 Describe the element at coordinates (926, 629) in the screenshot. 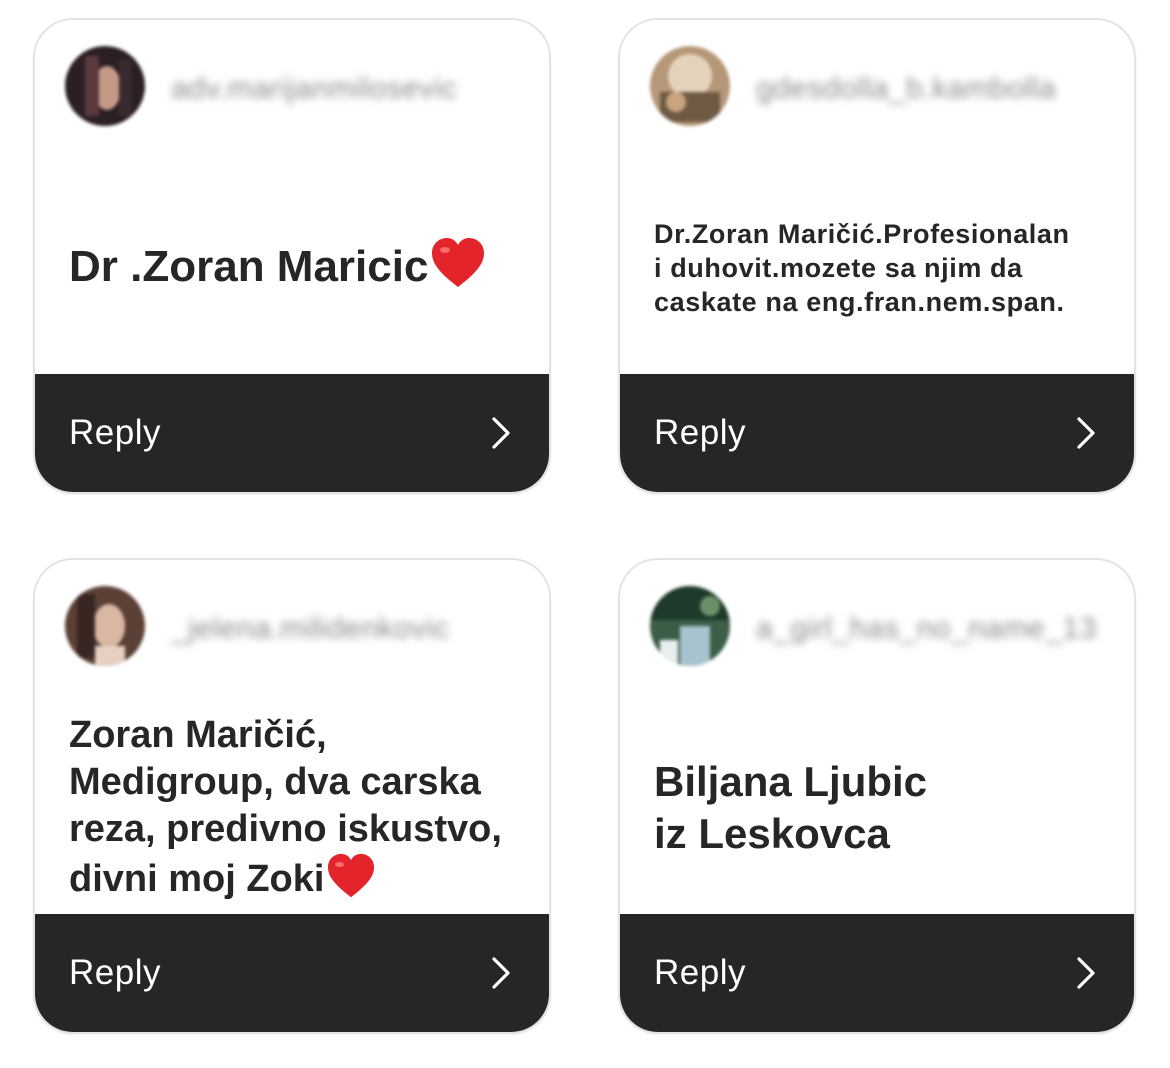

I see `username: a_girl_has_no_name_13` at that location.